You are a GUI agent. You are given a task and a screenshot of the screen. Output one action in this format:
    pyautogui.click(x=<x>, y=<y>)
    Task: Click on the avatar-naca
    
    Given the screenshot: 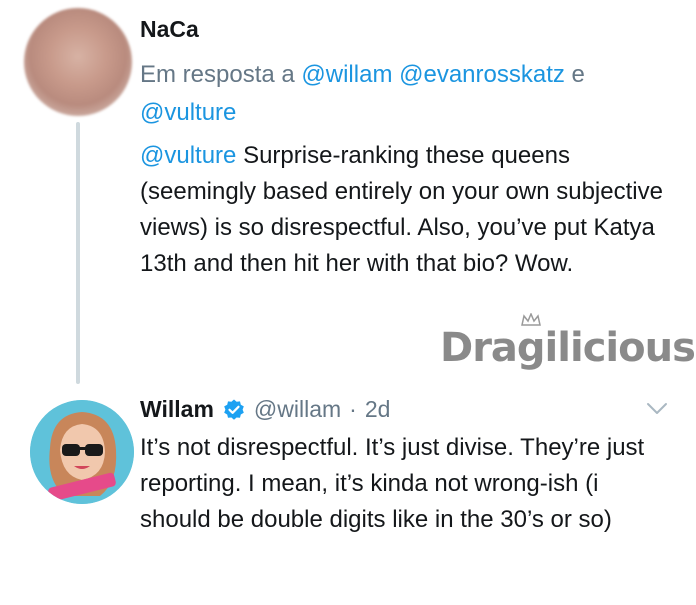 What is the action you would take?
    pyautogui.click(x=78, y=62)
    